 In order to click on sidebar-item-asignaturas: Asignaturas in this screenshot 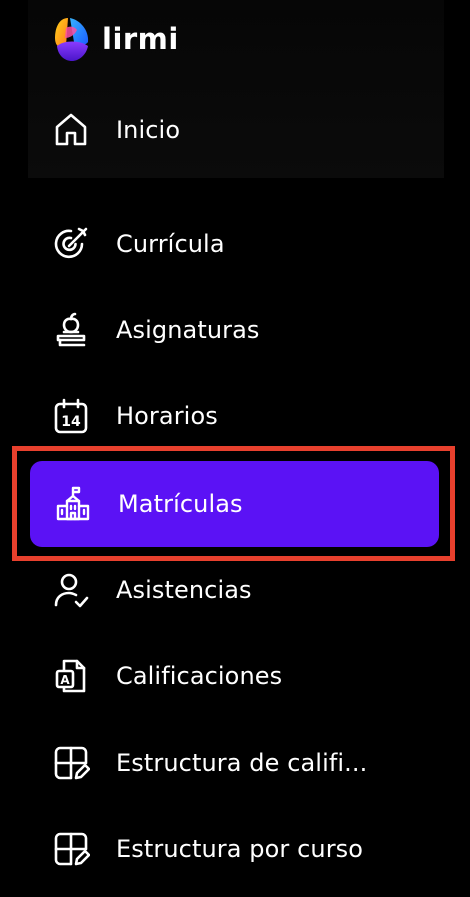, I will do `click(234, 330)`.